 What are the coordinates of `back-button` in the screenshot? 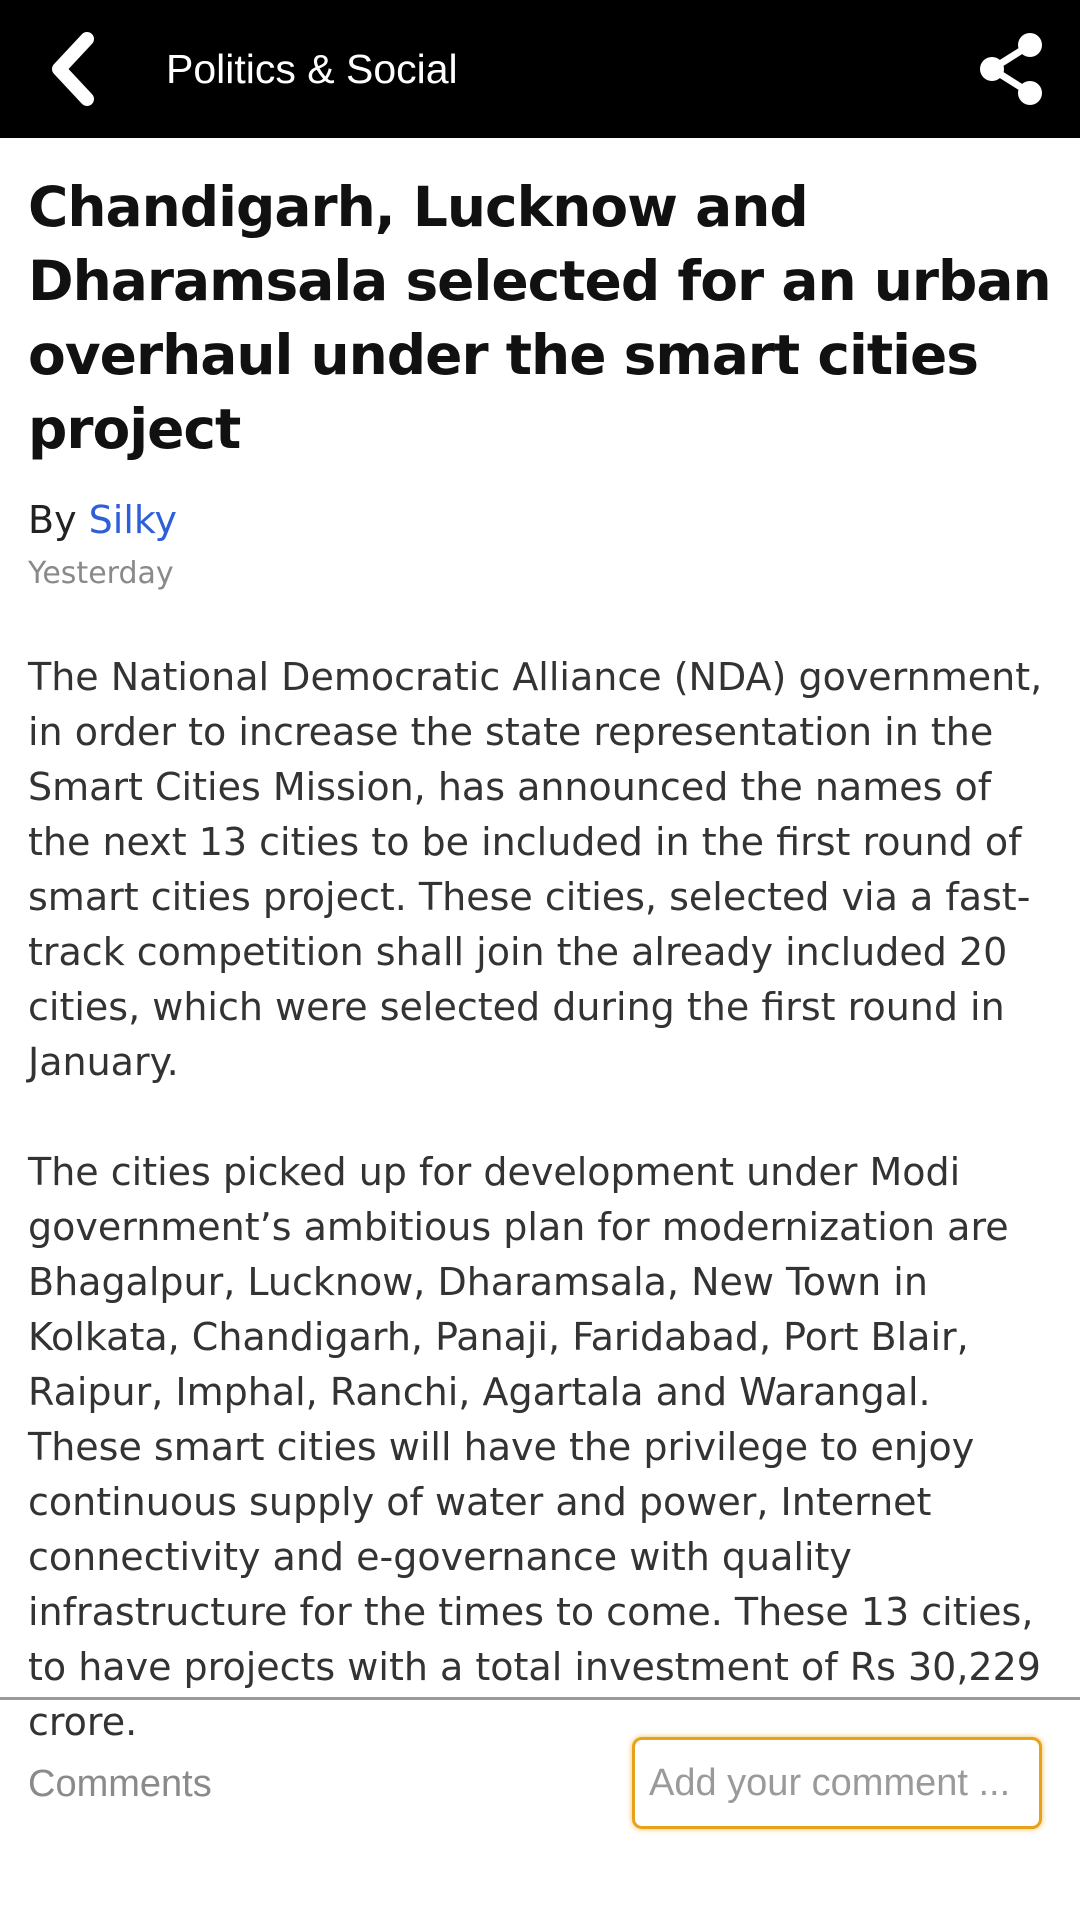 It's located at (73, 69).